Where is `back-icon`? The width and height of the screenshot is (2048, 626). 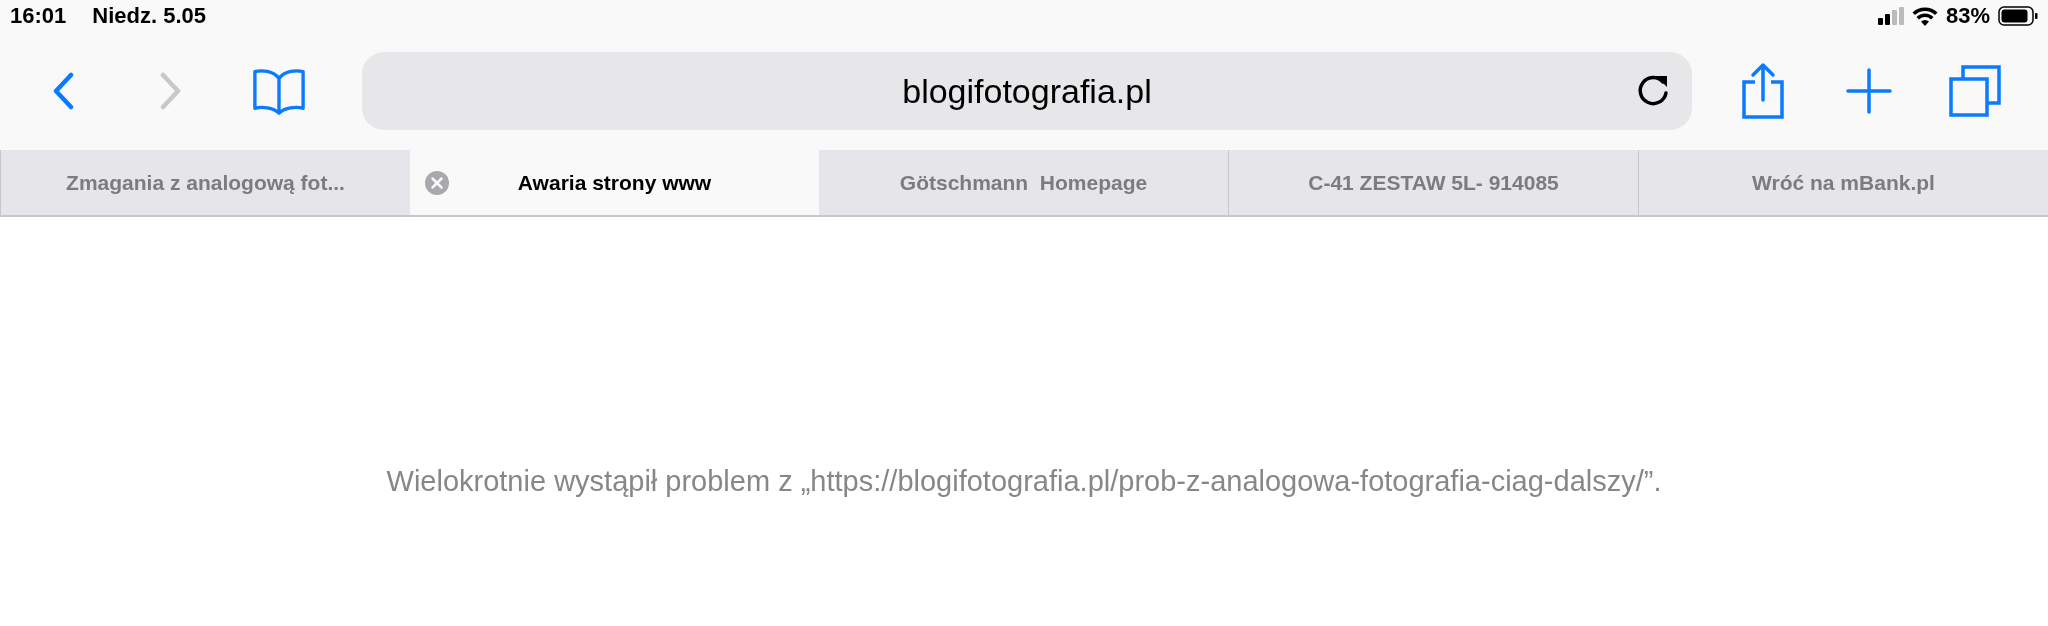 back-icon is located at coordinates (63, 91).